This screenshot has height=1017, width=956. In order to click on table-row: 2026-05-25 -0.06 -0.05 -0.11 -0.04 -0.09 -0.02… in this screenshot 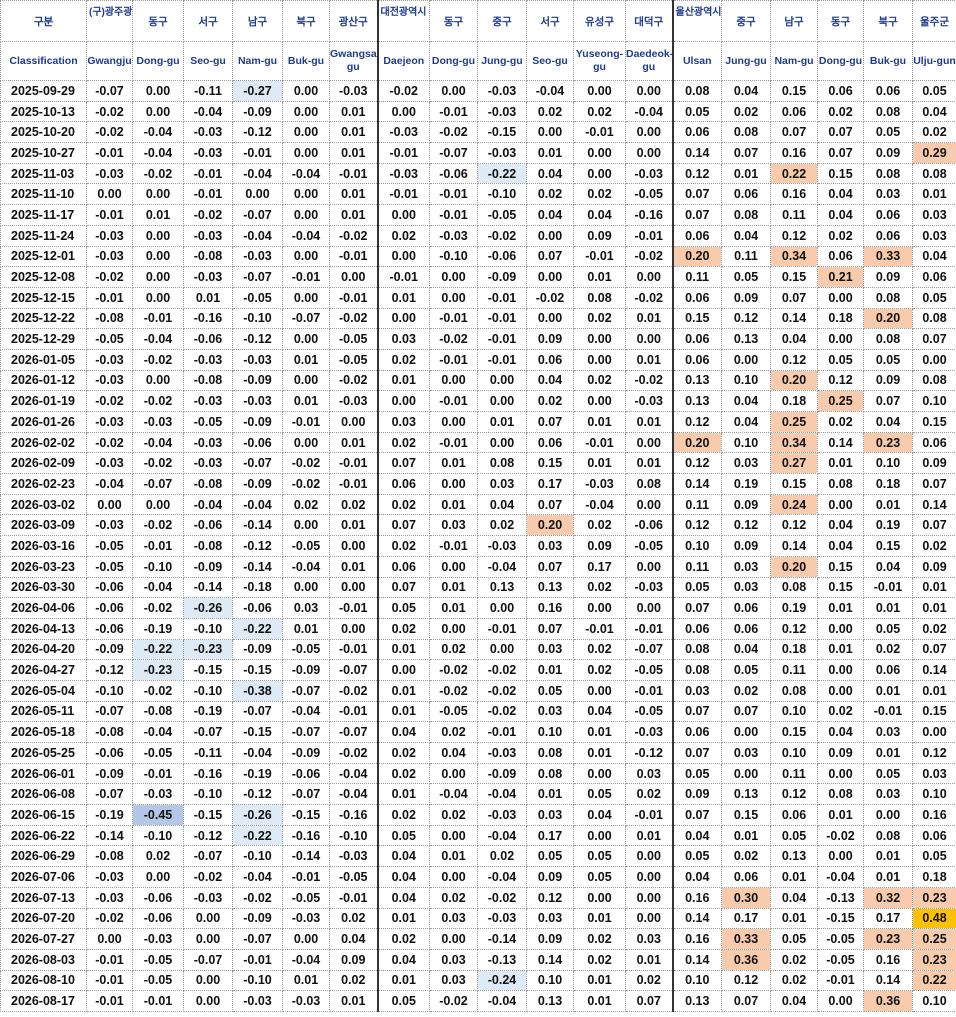, I will do `click(478, 753)`.